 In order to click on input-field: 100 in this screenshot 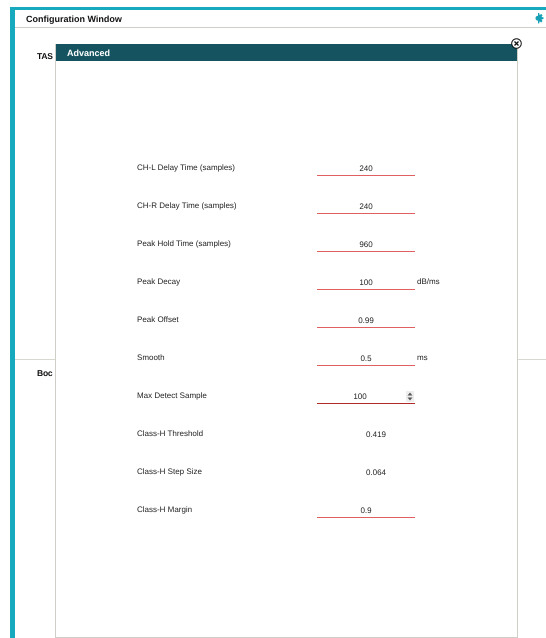, I will do `click(366, 283)`.